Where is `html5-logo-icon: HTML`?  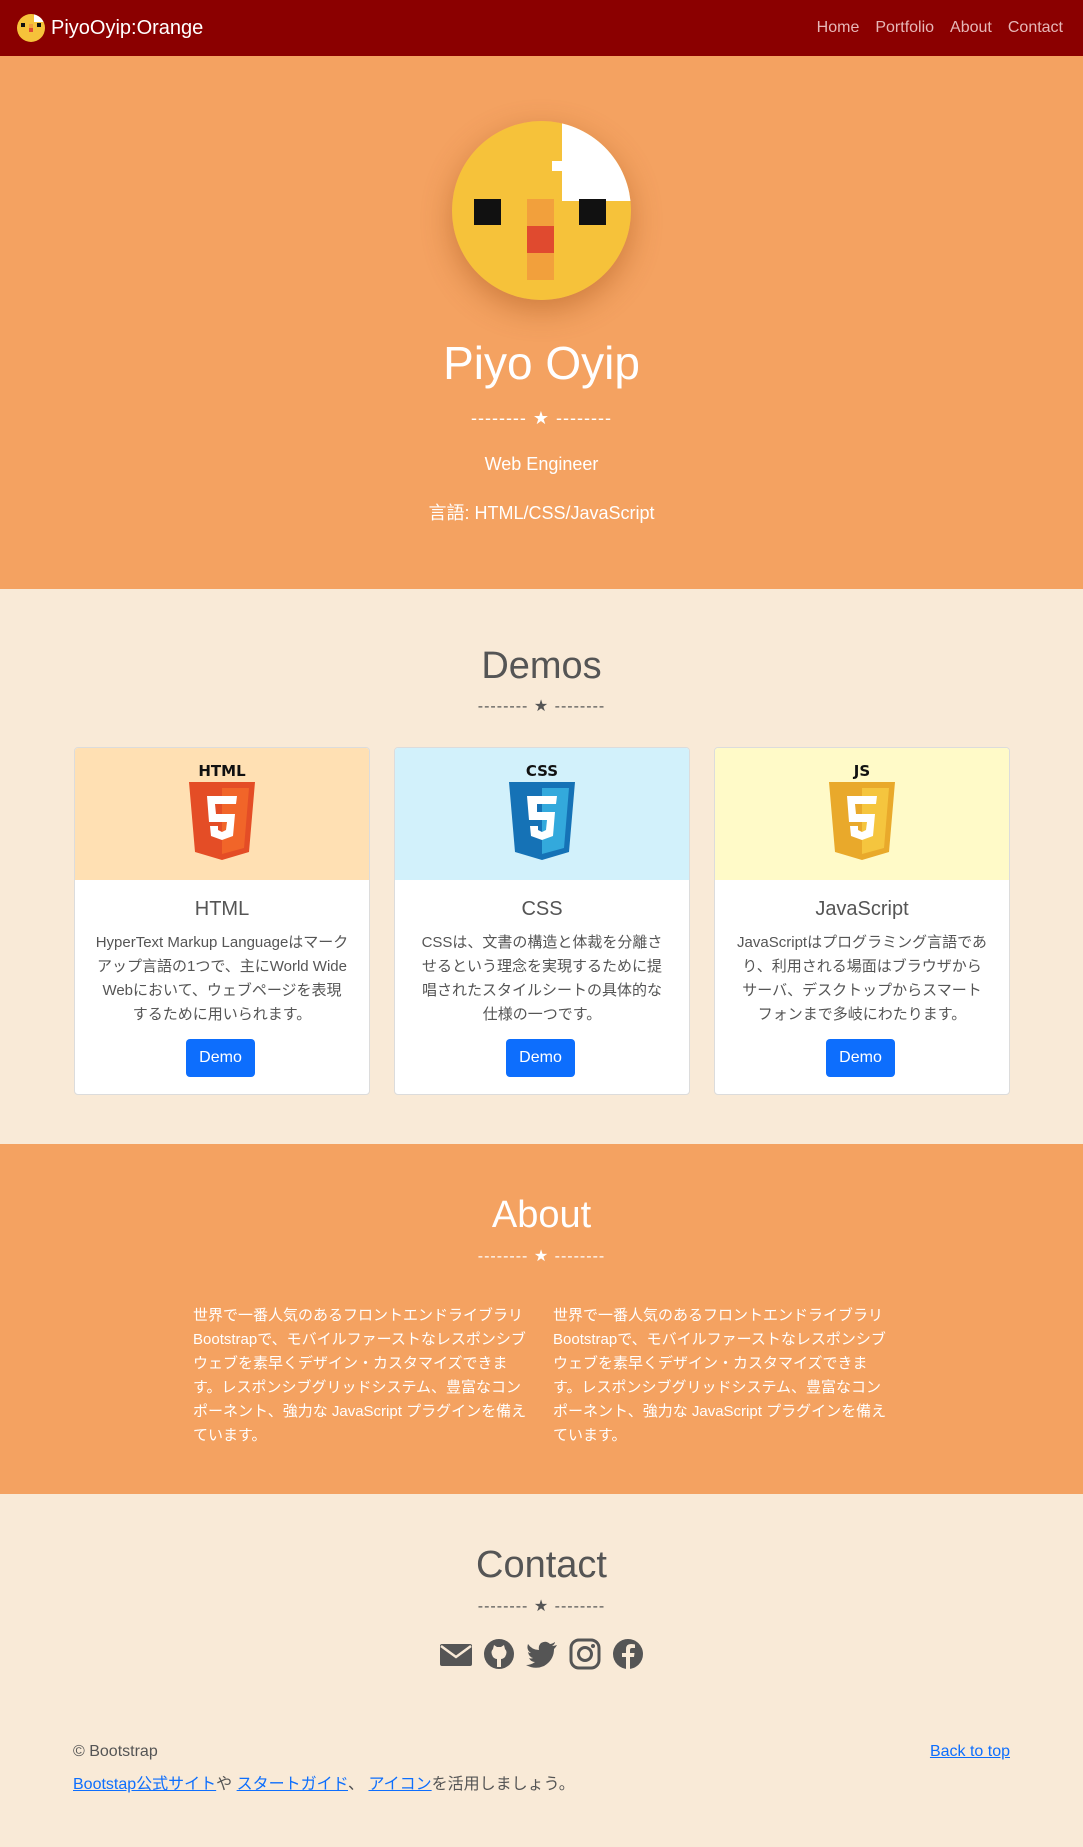 html5-logo-icon: HTML is located at coordinates (222, 814).